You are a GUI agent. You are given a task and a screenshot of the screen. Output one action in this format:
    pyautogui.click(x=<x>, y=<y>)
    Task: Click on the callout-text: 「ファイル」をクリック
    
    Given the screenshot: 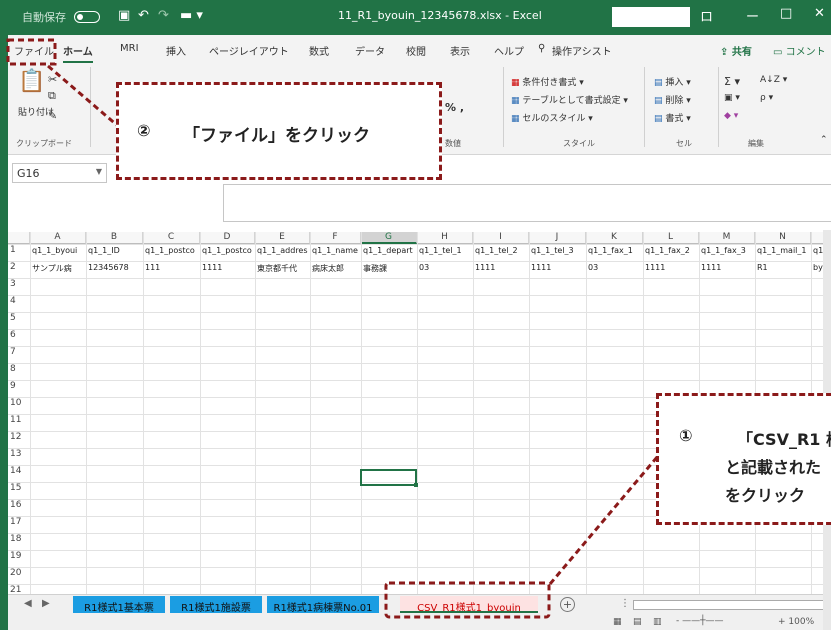 What is the action you would take?
    pyautogui.click(x=276, y=136)
    